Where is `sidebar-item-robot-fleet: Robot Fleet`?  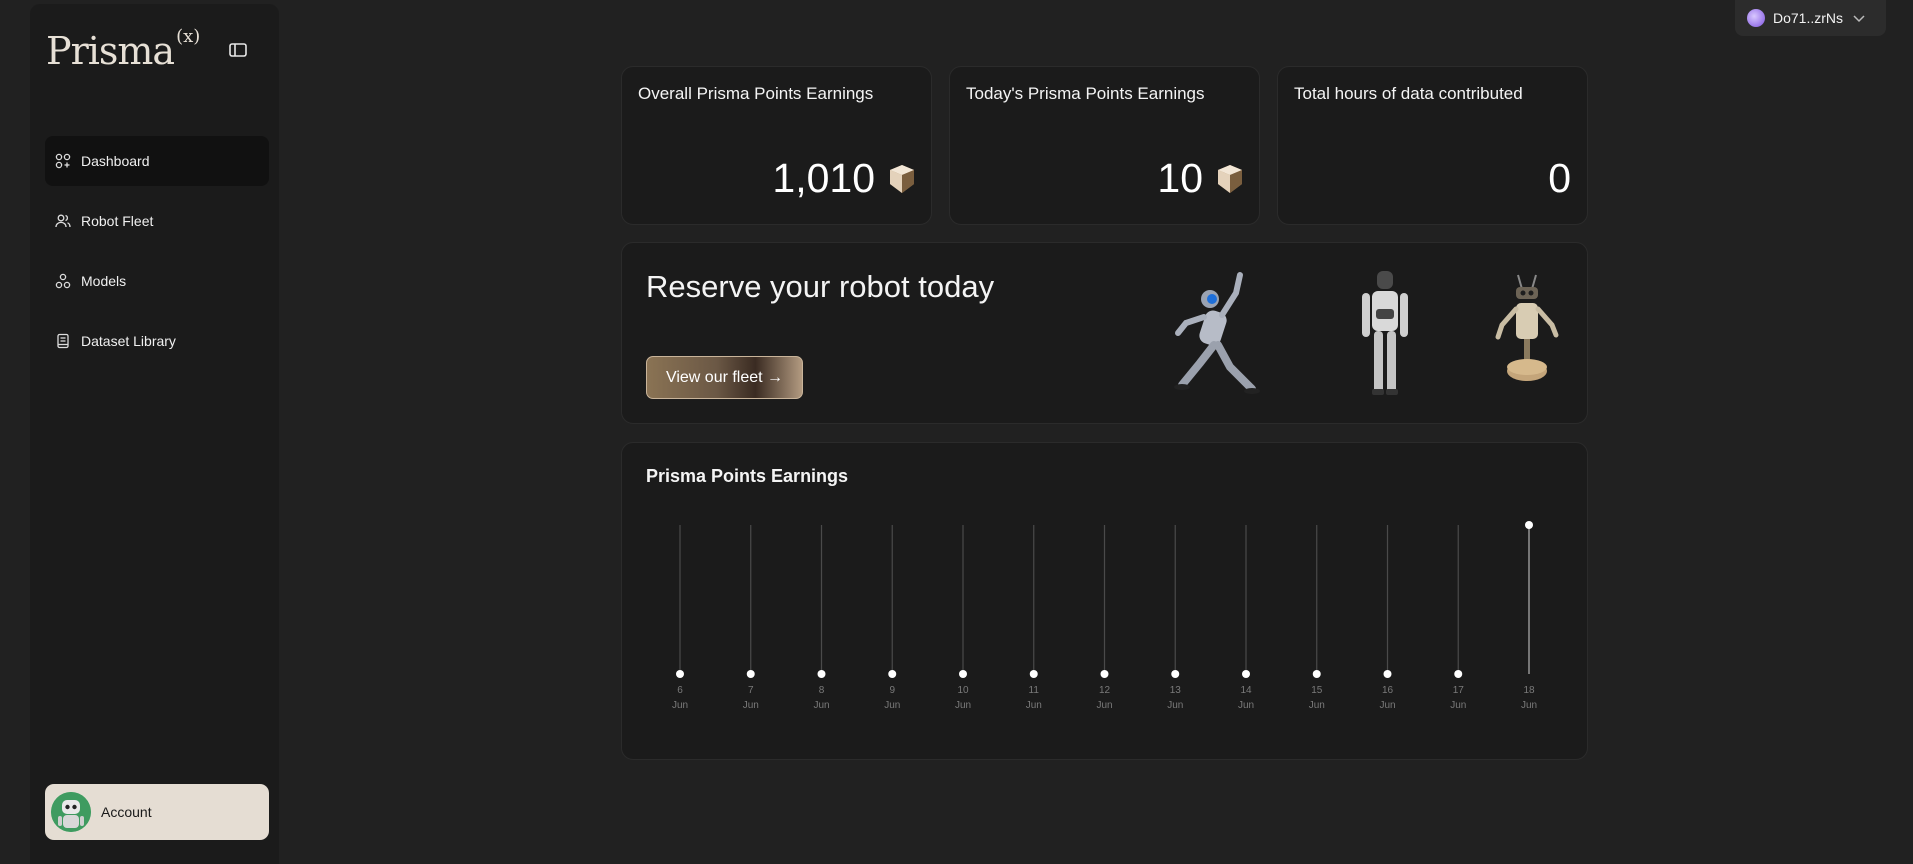 sidebar-item-robot-fleet: Robot Fleet is located at coordinates (157, 221).